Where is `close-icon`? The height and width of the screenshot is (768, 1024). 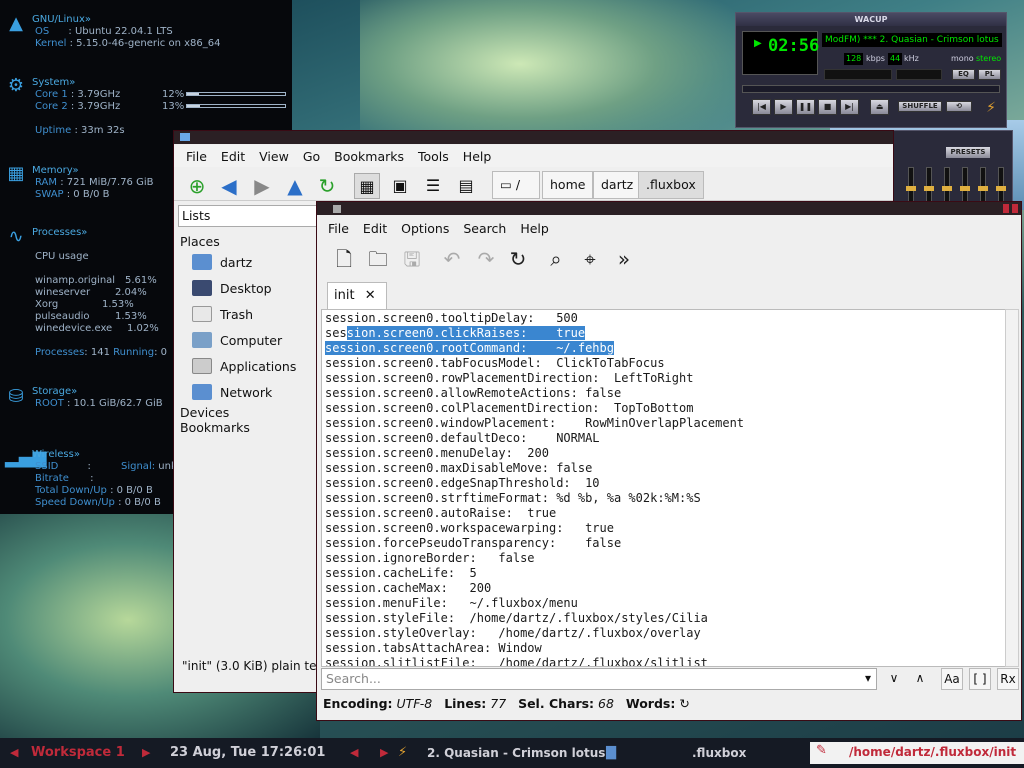
close-icon is located at coordinates (1015, 208).